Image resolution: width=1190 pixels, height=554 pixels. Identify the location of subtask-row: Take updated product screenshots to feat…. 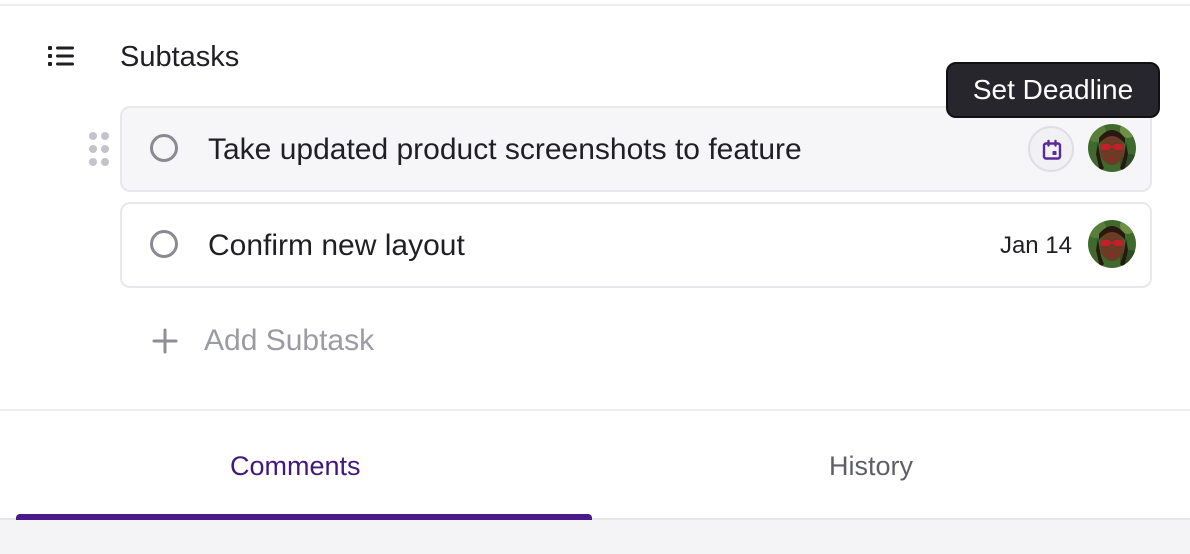
(636, 149).